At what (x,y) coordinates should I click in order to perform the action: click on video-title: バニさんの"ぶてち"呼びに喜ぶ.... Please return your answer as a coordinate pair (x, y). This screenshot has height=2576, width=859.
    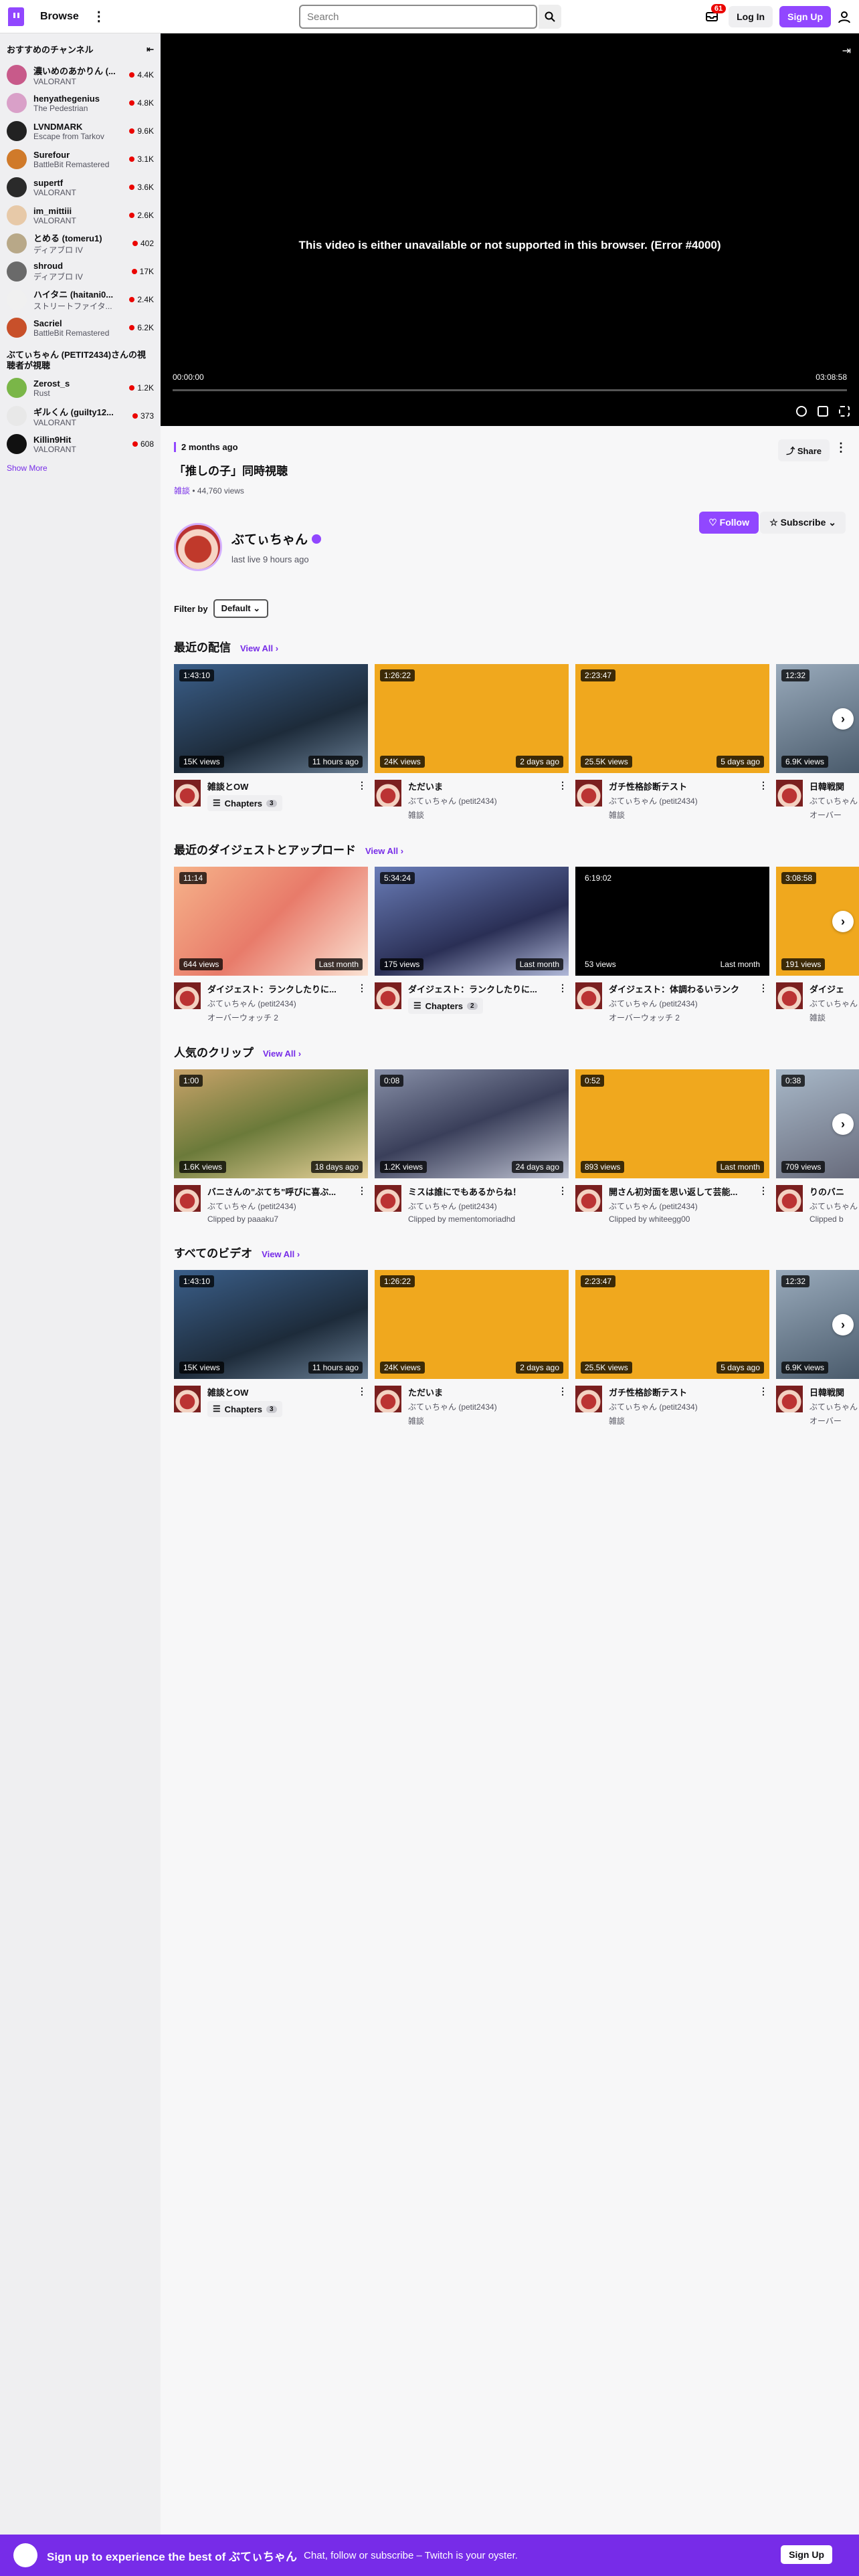
    Looking at the image, I should click on (281, 1192).